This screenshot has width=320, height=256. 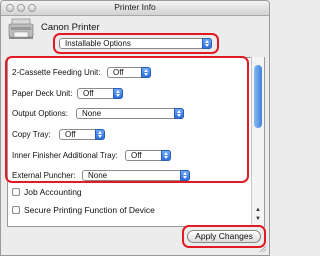 What do you see at coordinates (89, 210) in the screenshot?
I see `secure-printing-label: Secure Printing Function of Device` at bounding box center [89, 210].